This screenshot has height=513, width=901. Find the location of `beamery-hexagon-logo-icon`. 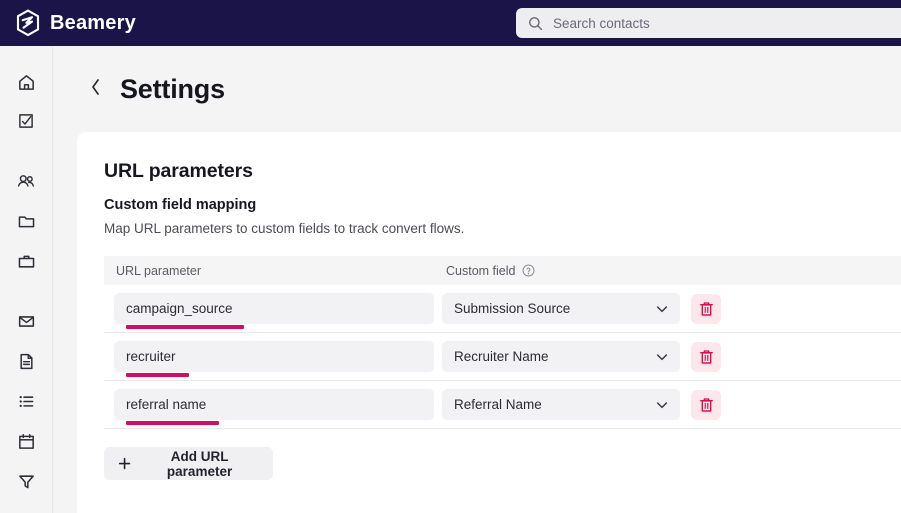

beamery-hexagon-logo-icon is located at coordinates (28, 23).